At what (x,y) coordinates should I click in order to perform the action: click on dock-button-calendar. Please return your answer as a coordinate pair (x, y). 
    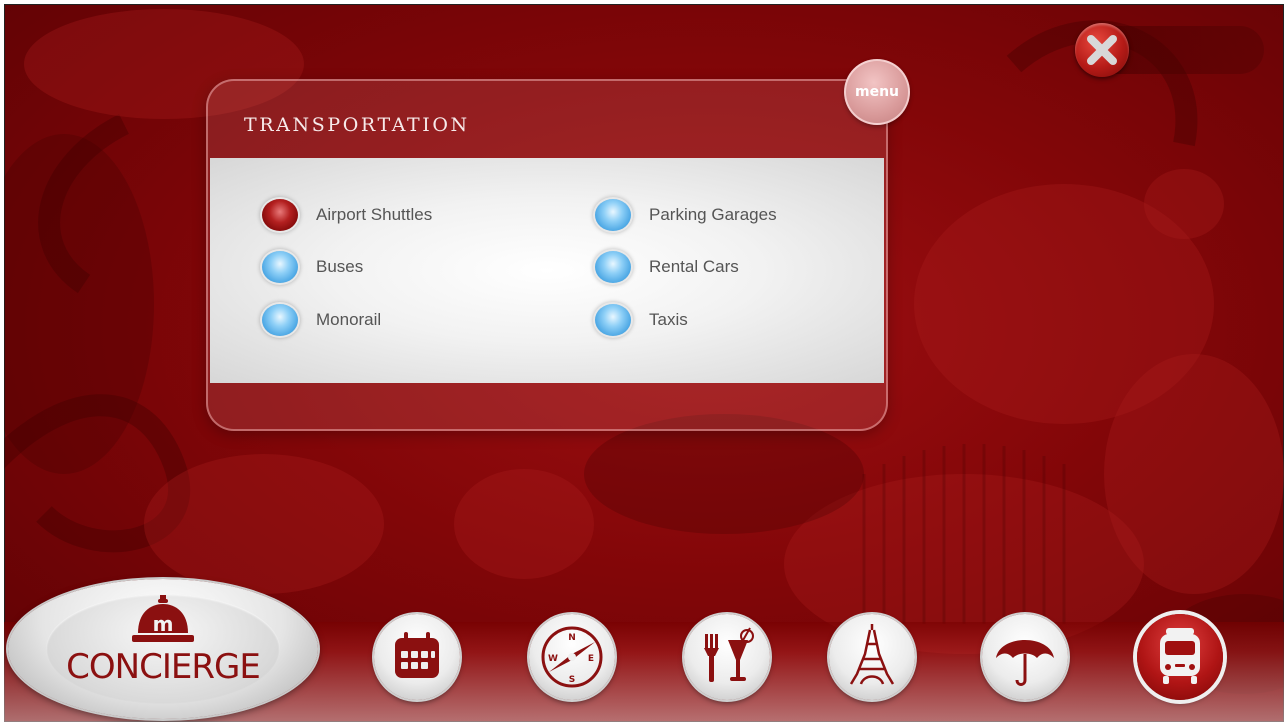
    Looking at the image, I should click on (417, 657).